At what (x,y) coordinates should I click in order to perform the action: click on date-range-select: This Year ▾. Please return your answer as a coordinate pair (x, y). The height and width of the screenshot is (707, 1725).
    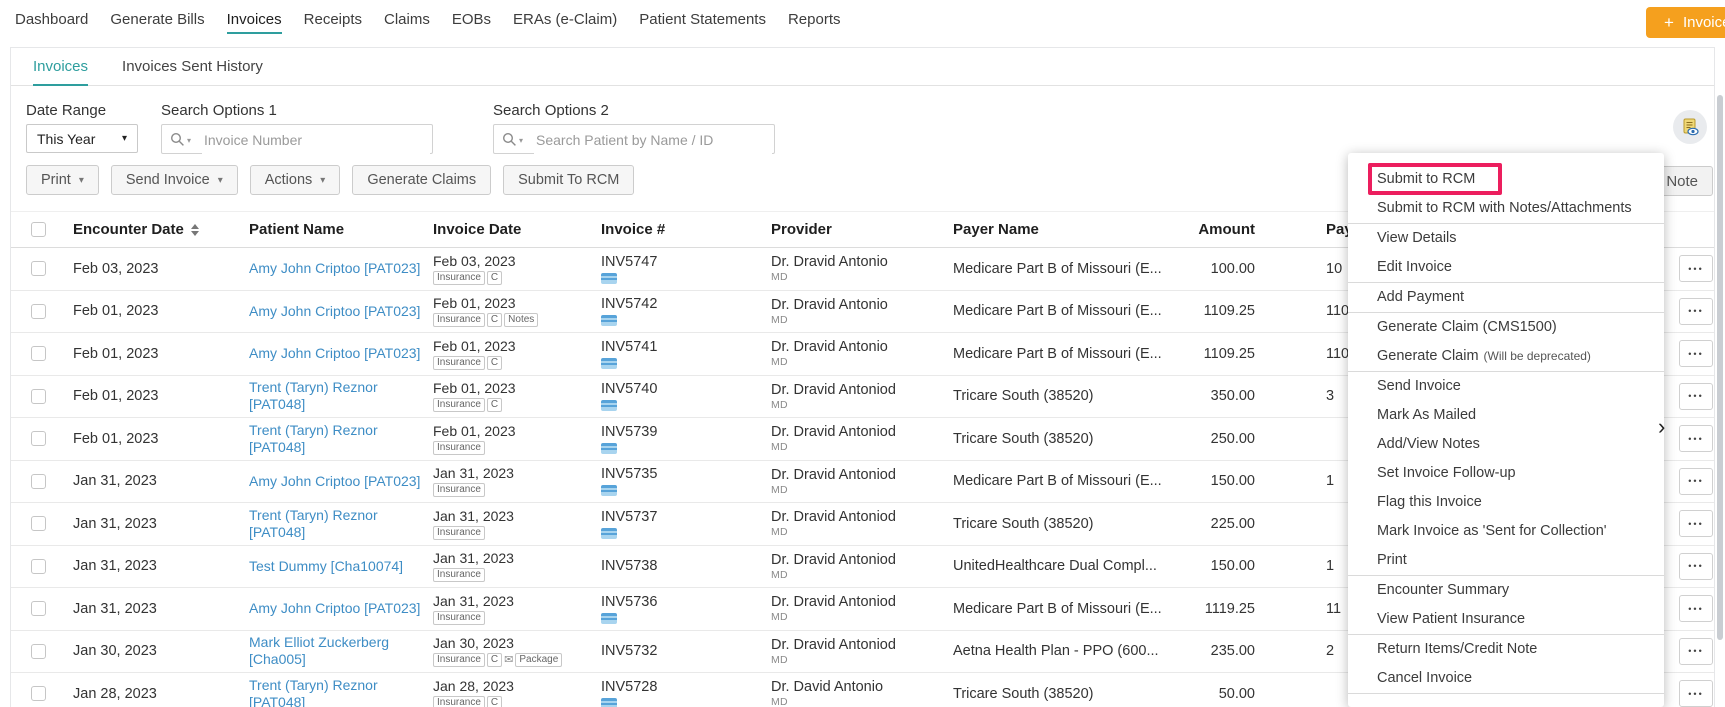
    Looking at the image, I should click on (82, 138).